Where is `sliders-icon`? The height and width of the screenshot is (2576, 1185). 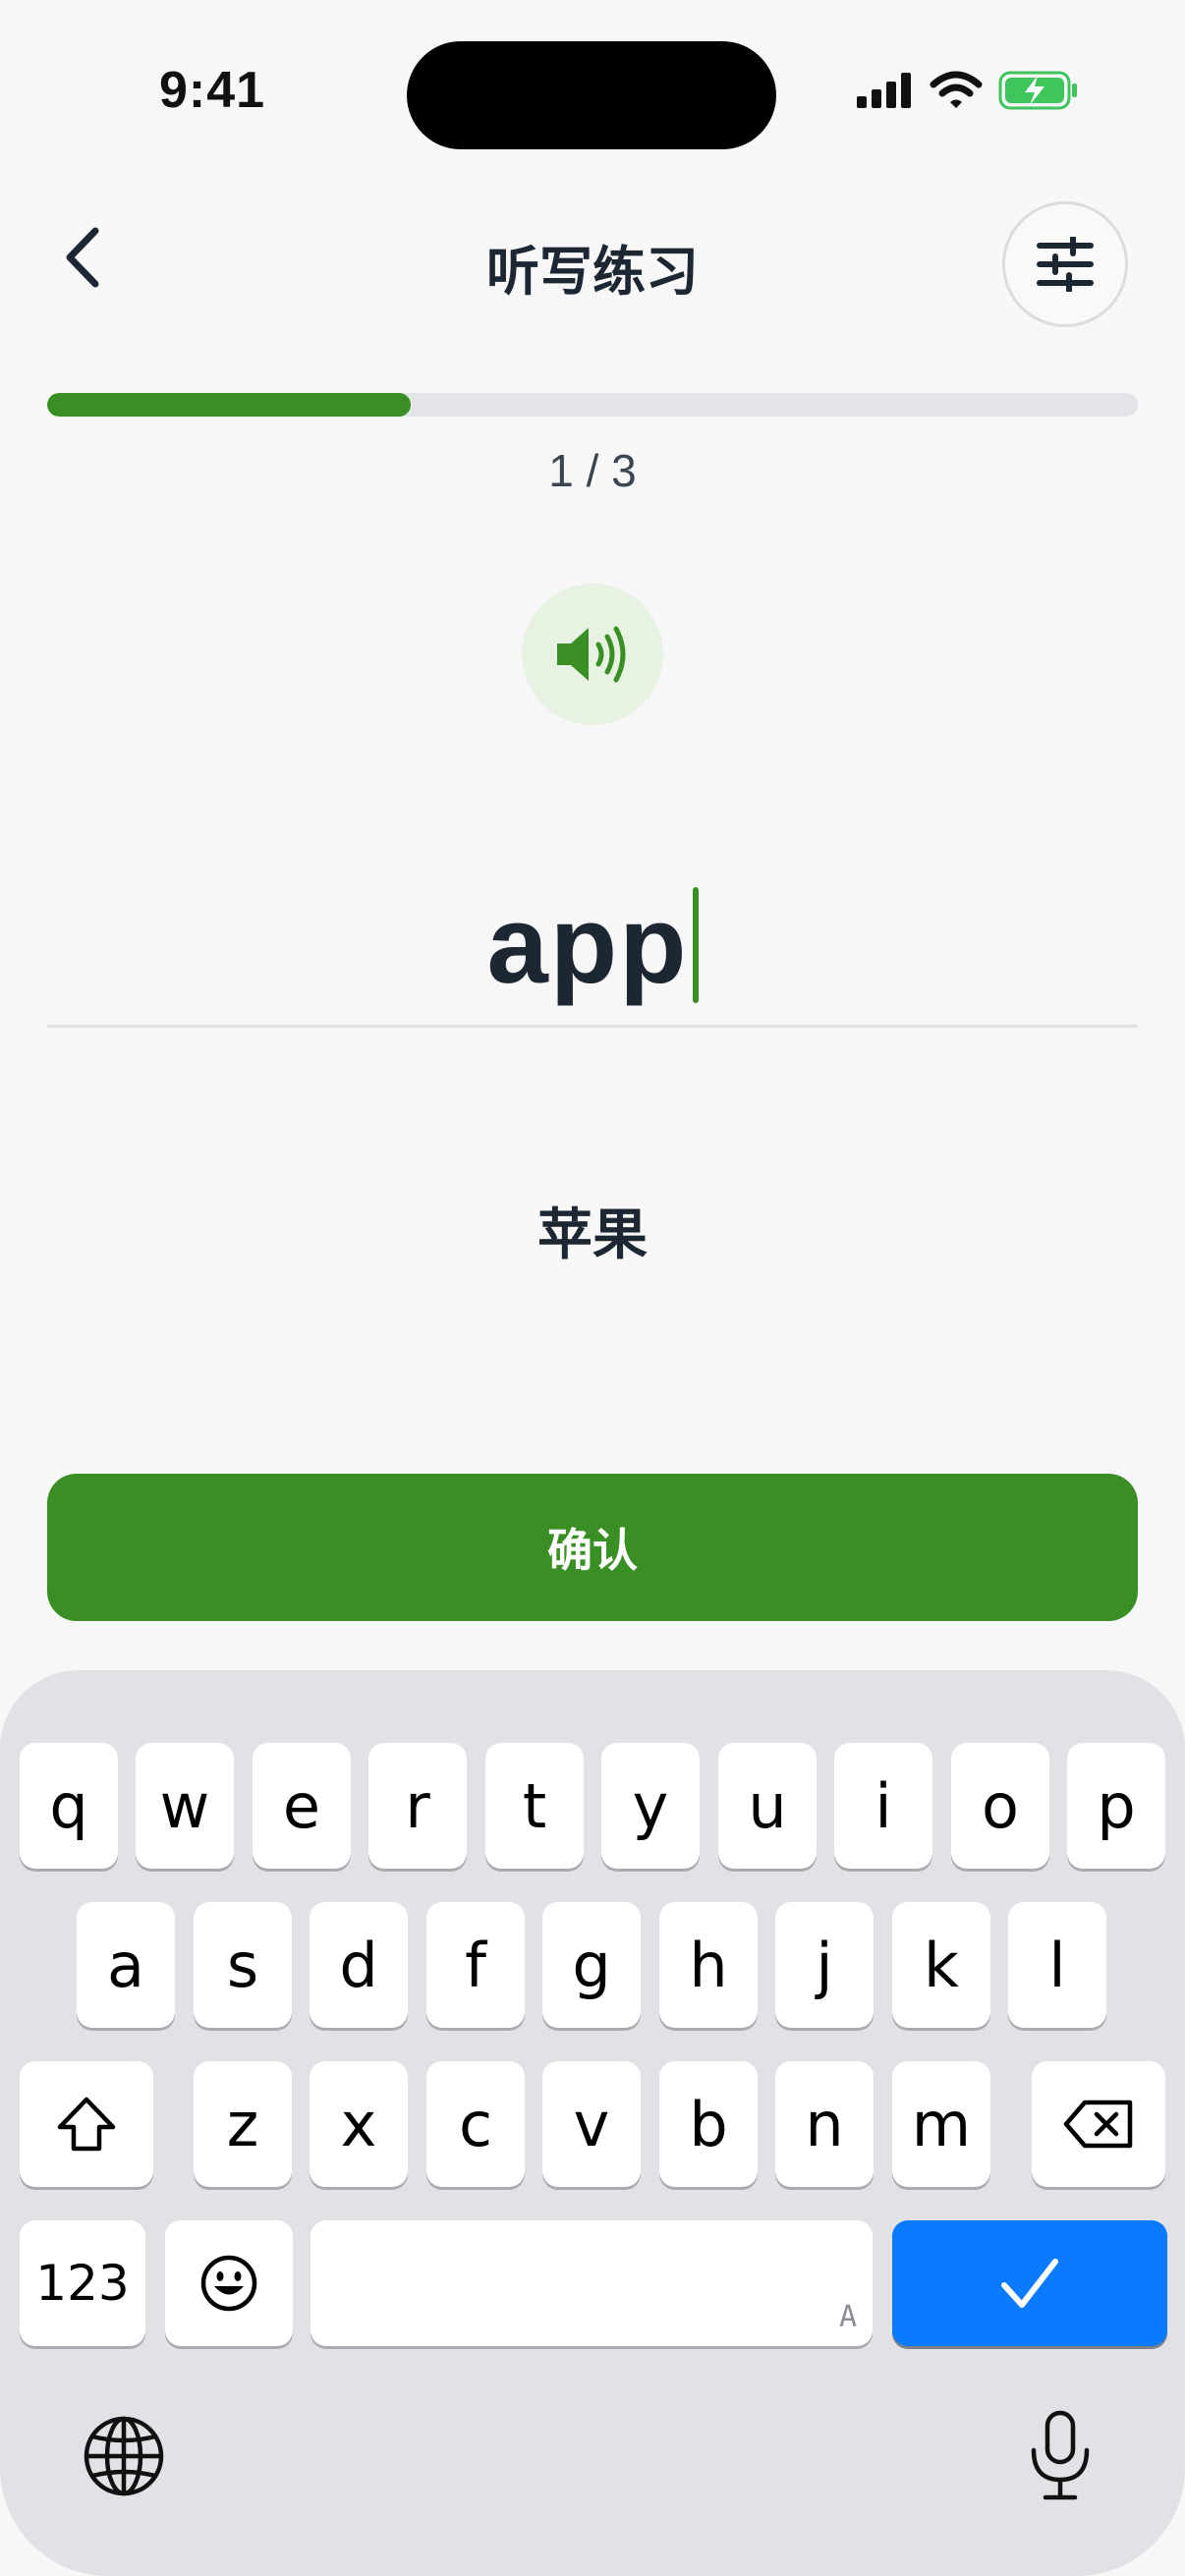 sliders-icon is located at coordinates (1065, 264).